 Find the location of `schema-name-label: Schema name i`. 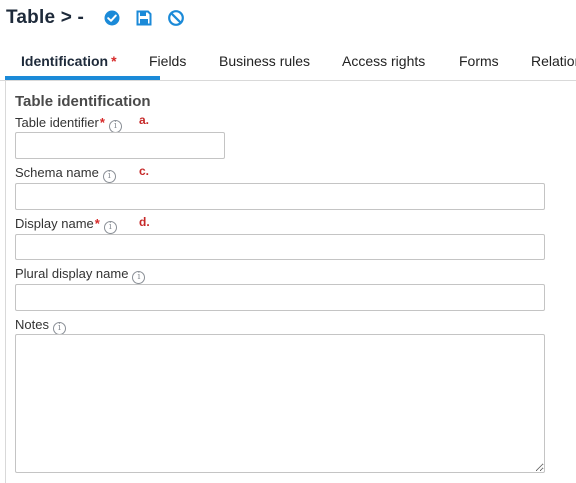

schema-name-label: Schema name i is located at coordinates (65, 174).